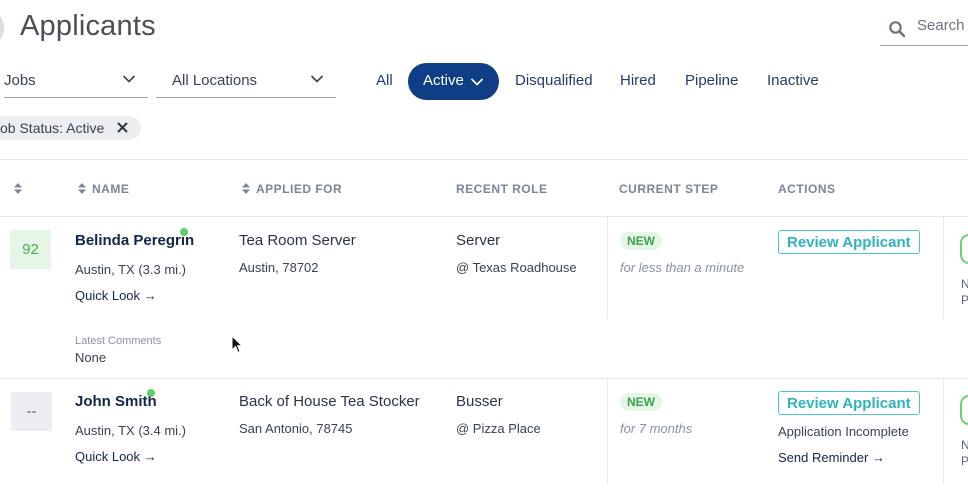 The image size is (968, 492). I want to click on column-header-applied-for-label: APPLIED FOR, so click(299, 189).